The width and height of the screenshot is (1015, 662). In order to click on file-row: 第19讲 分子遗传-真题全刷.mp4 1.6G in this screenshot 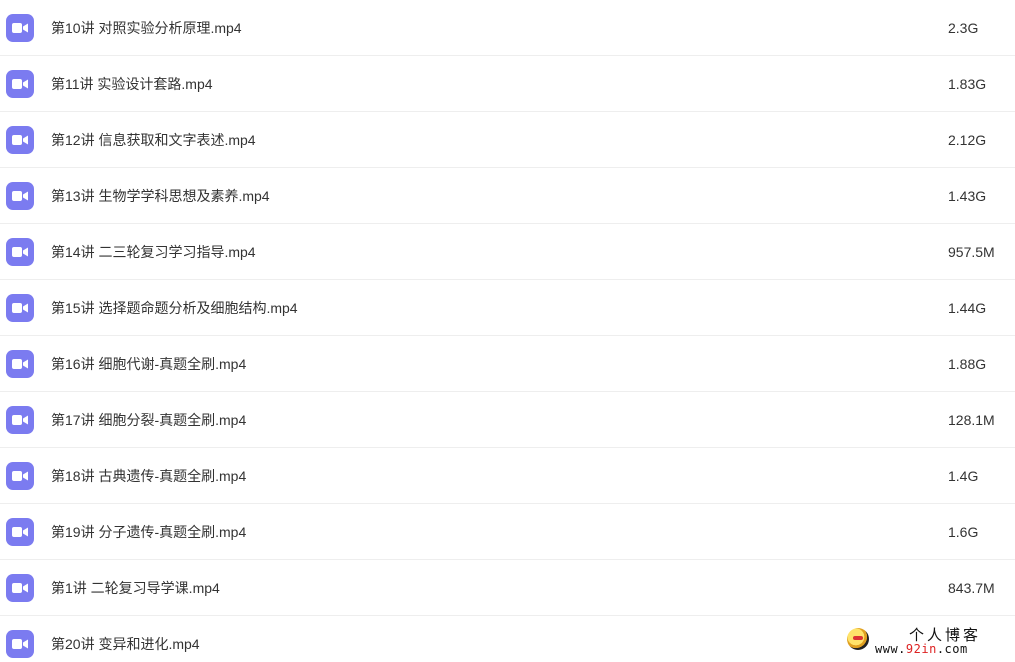, I will do `click(507, 532)`.